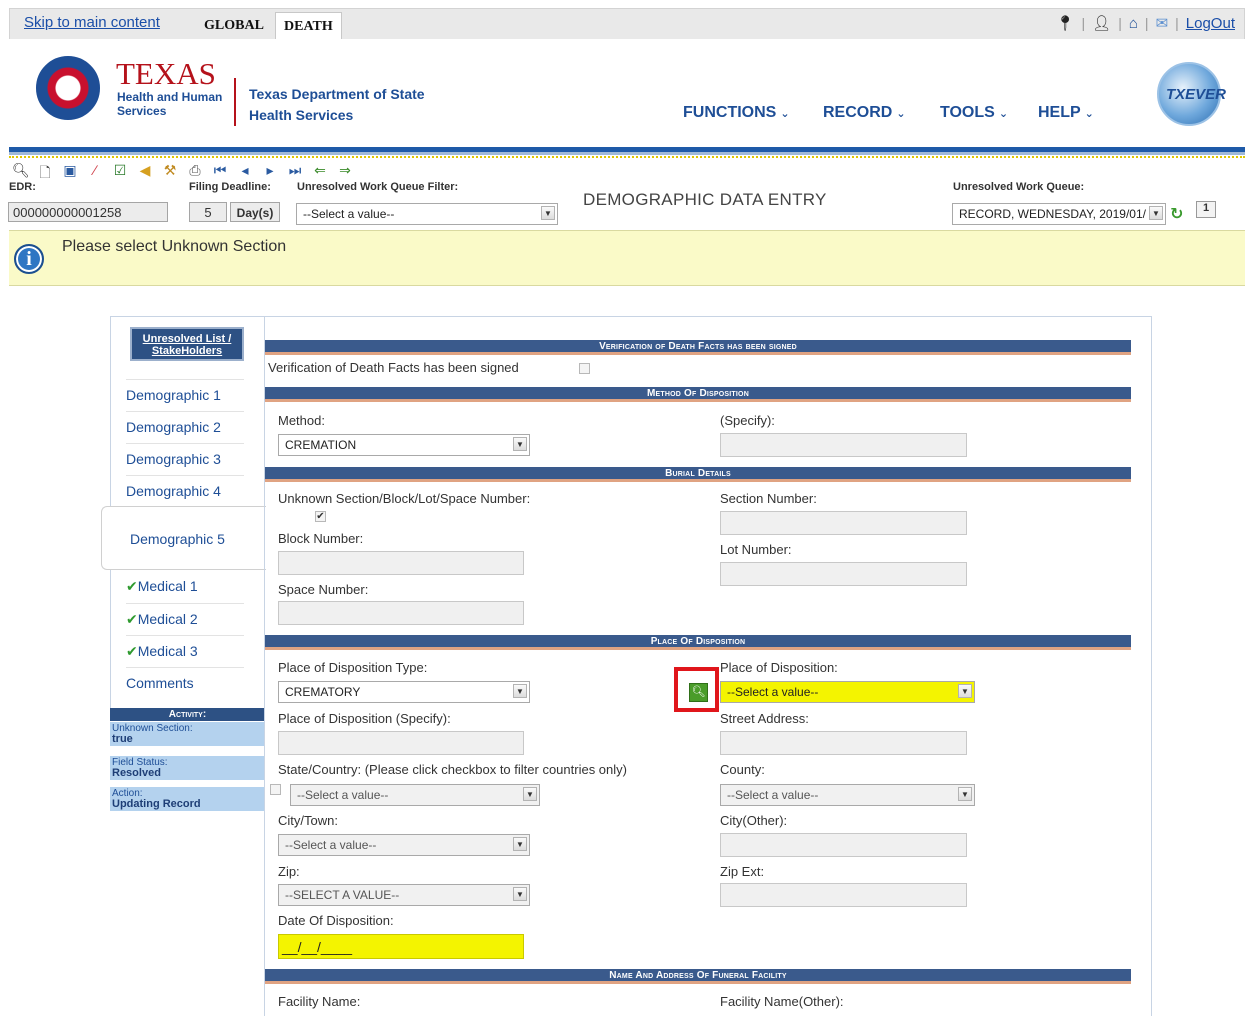 The image size is (1252, 1016). What do you see at coordinates (187, 344) in the screenshot?
I see `unresolved-list-button: Unresolved List / StakeHolders` at bounding box center [187, 344].